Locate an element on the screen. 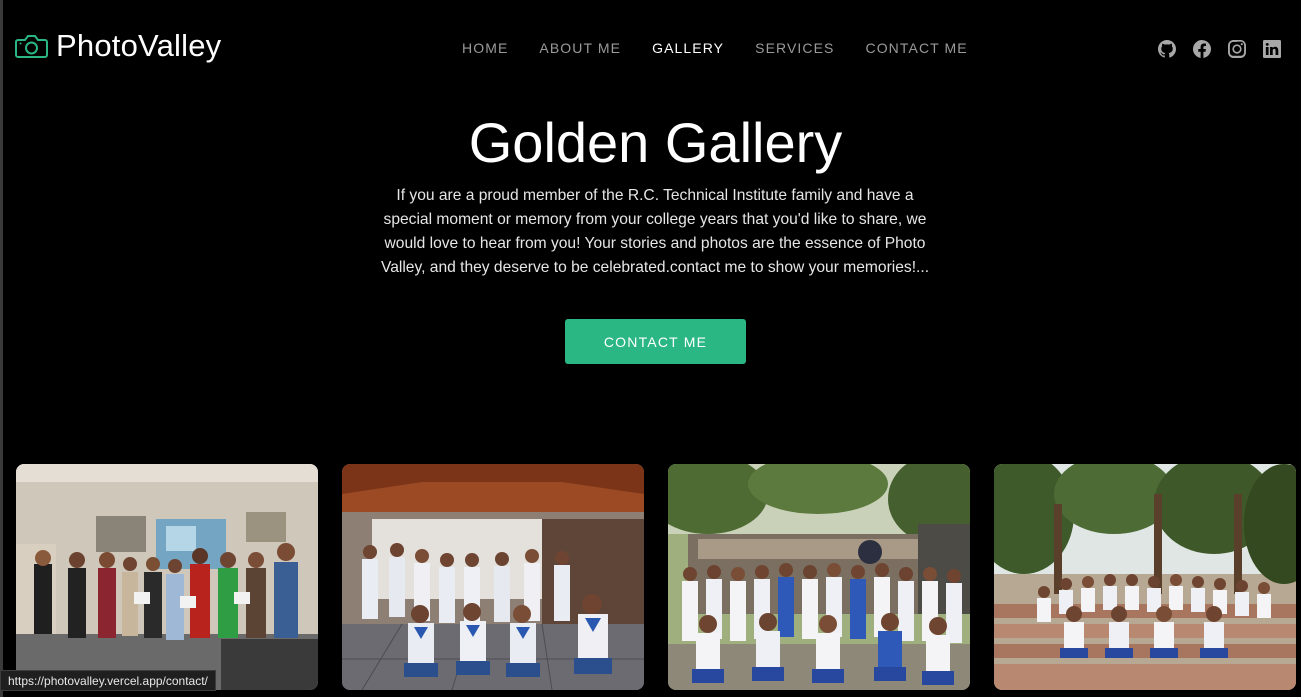 This screenshot has width=1301, height=697. window-edge is located at coordinates (1, 348).